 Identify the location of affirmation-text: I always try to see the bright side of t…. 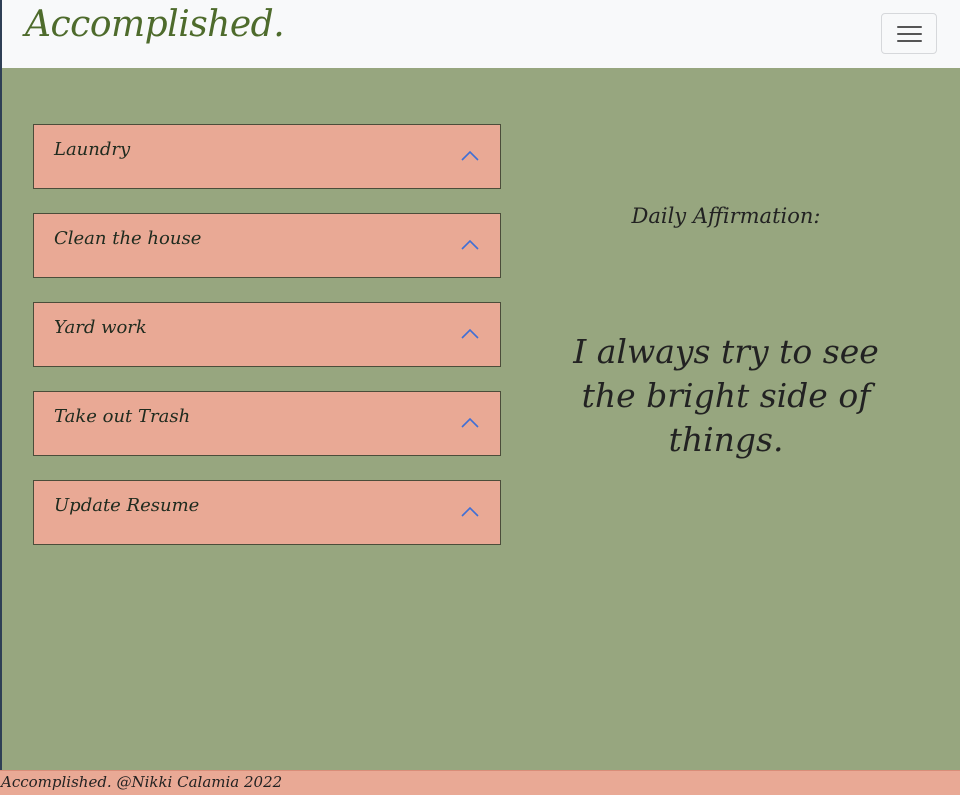
(726, 395).